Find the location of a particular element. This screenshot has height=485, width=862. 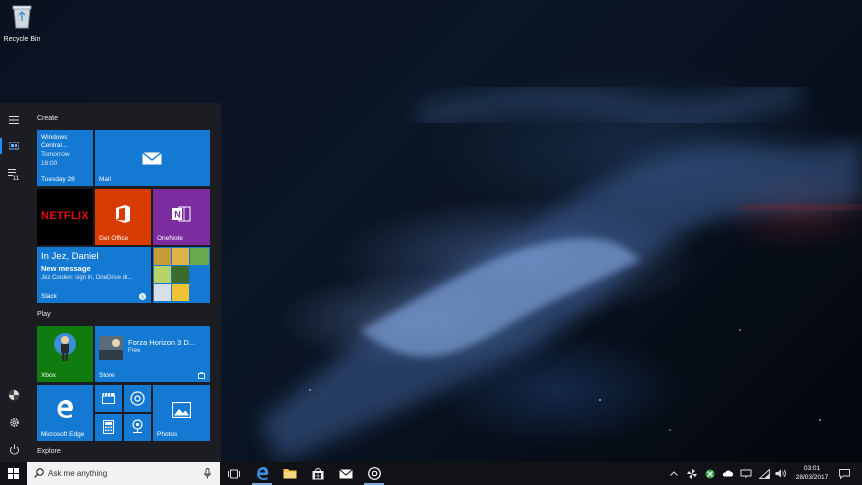

photos-icon is located at coordinates (181, 410).